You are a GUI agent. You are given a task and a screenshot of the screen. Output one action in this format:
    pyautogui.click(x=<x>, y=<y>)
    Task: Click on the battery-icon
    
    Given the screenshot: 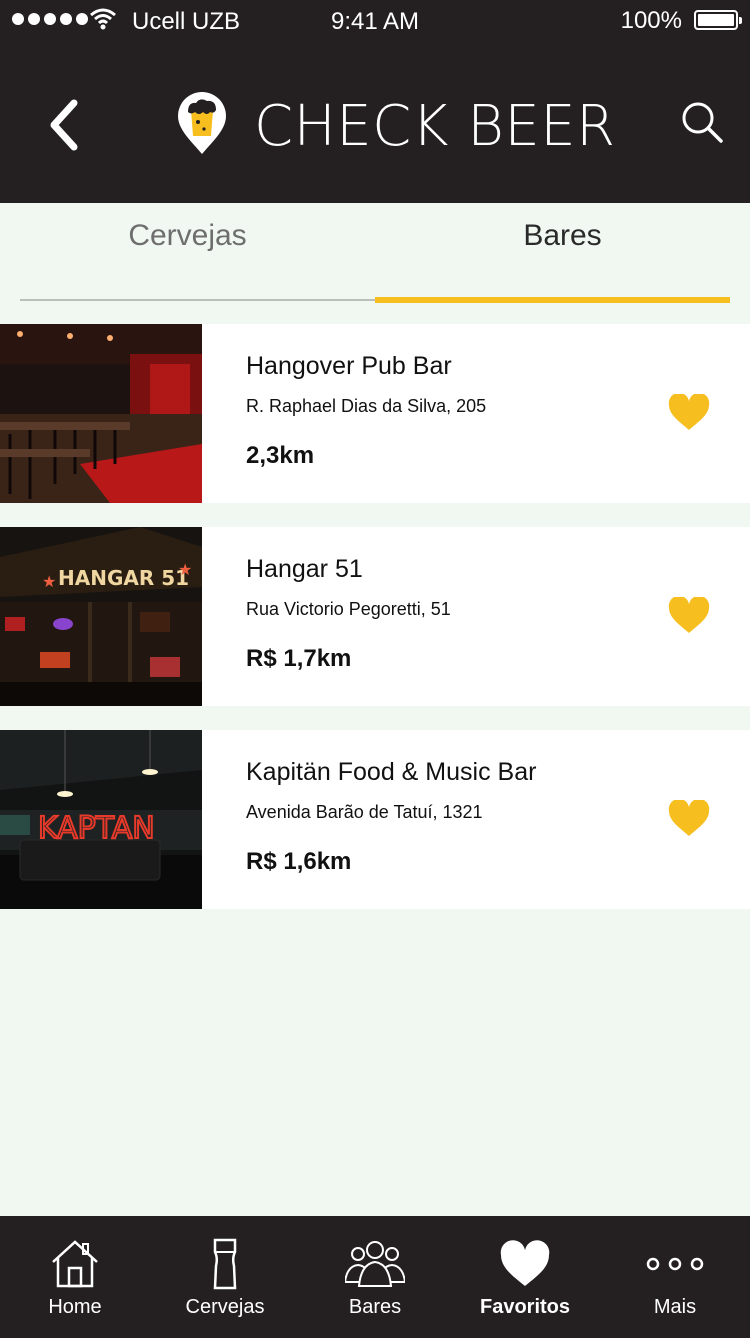 What is the action you would take?
    pyautogui.click(x=718, y=20)
    